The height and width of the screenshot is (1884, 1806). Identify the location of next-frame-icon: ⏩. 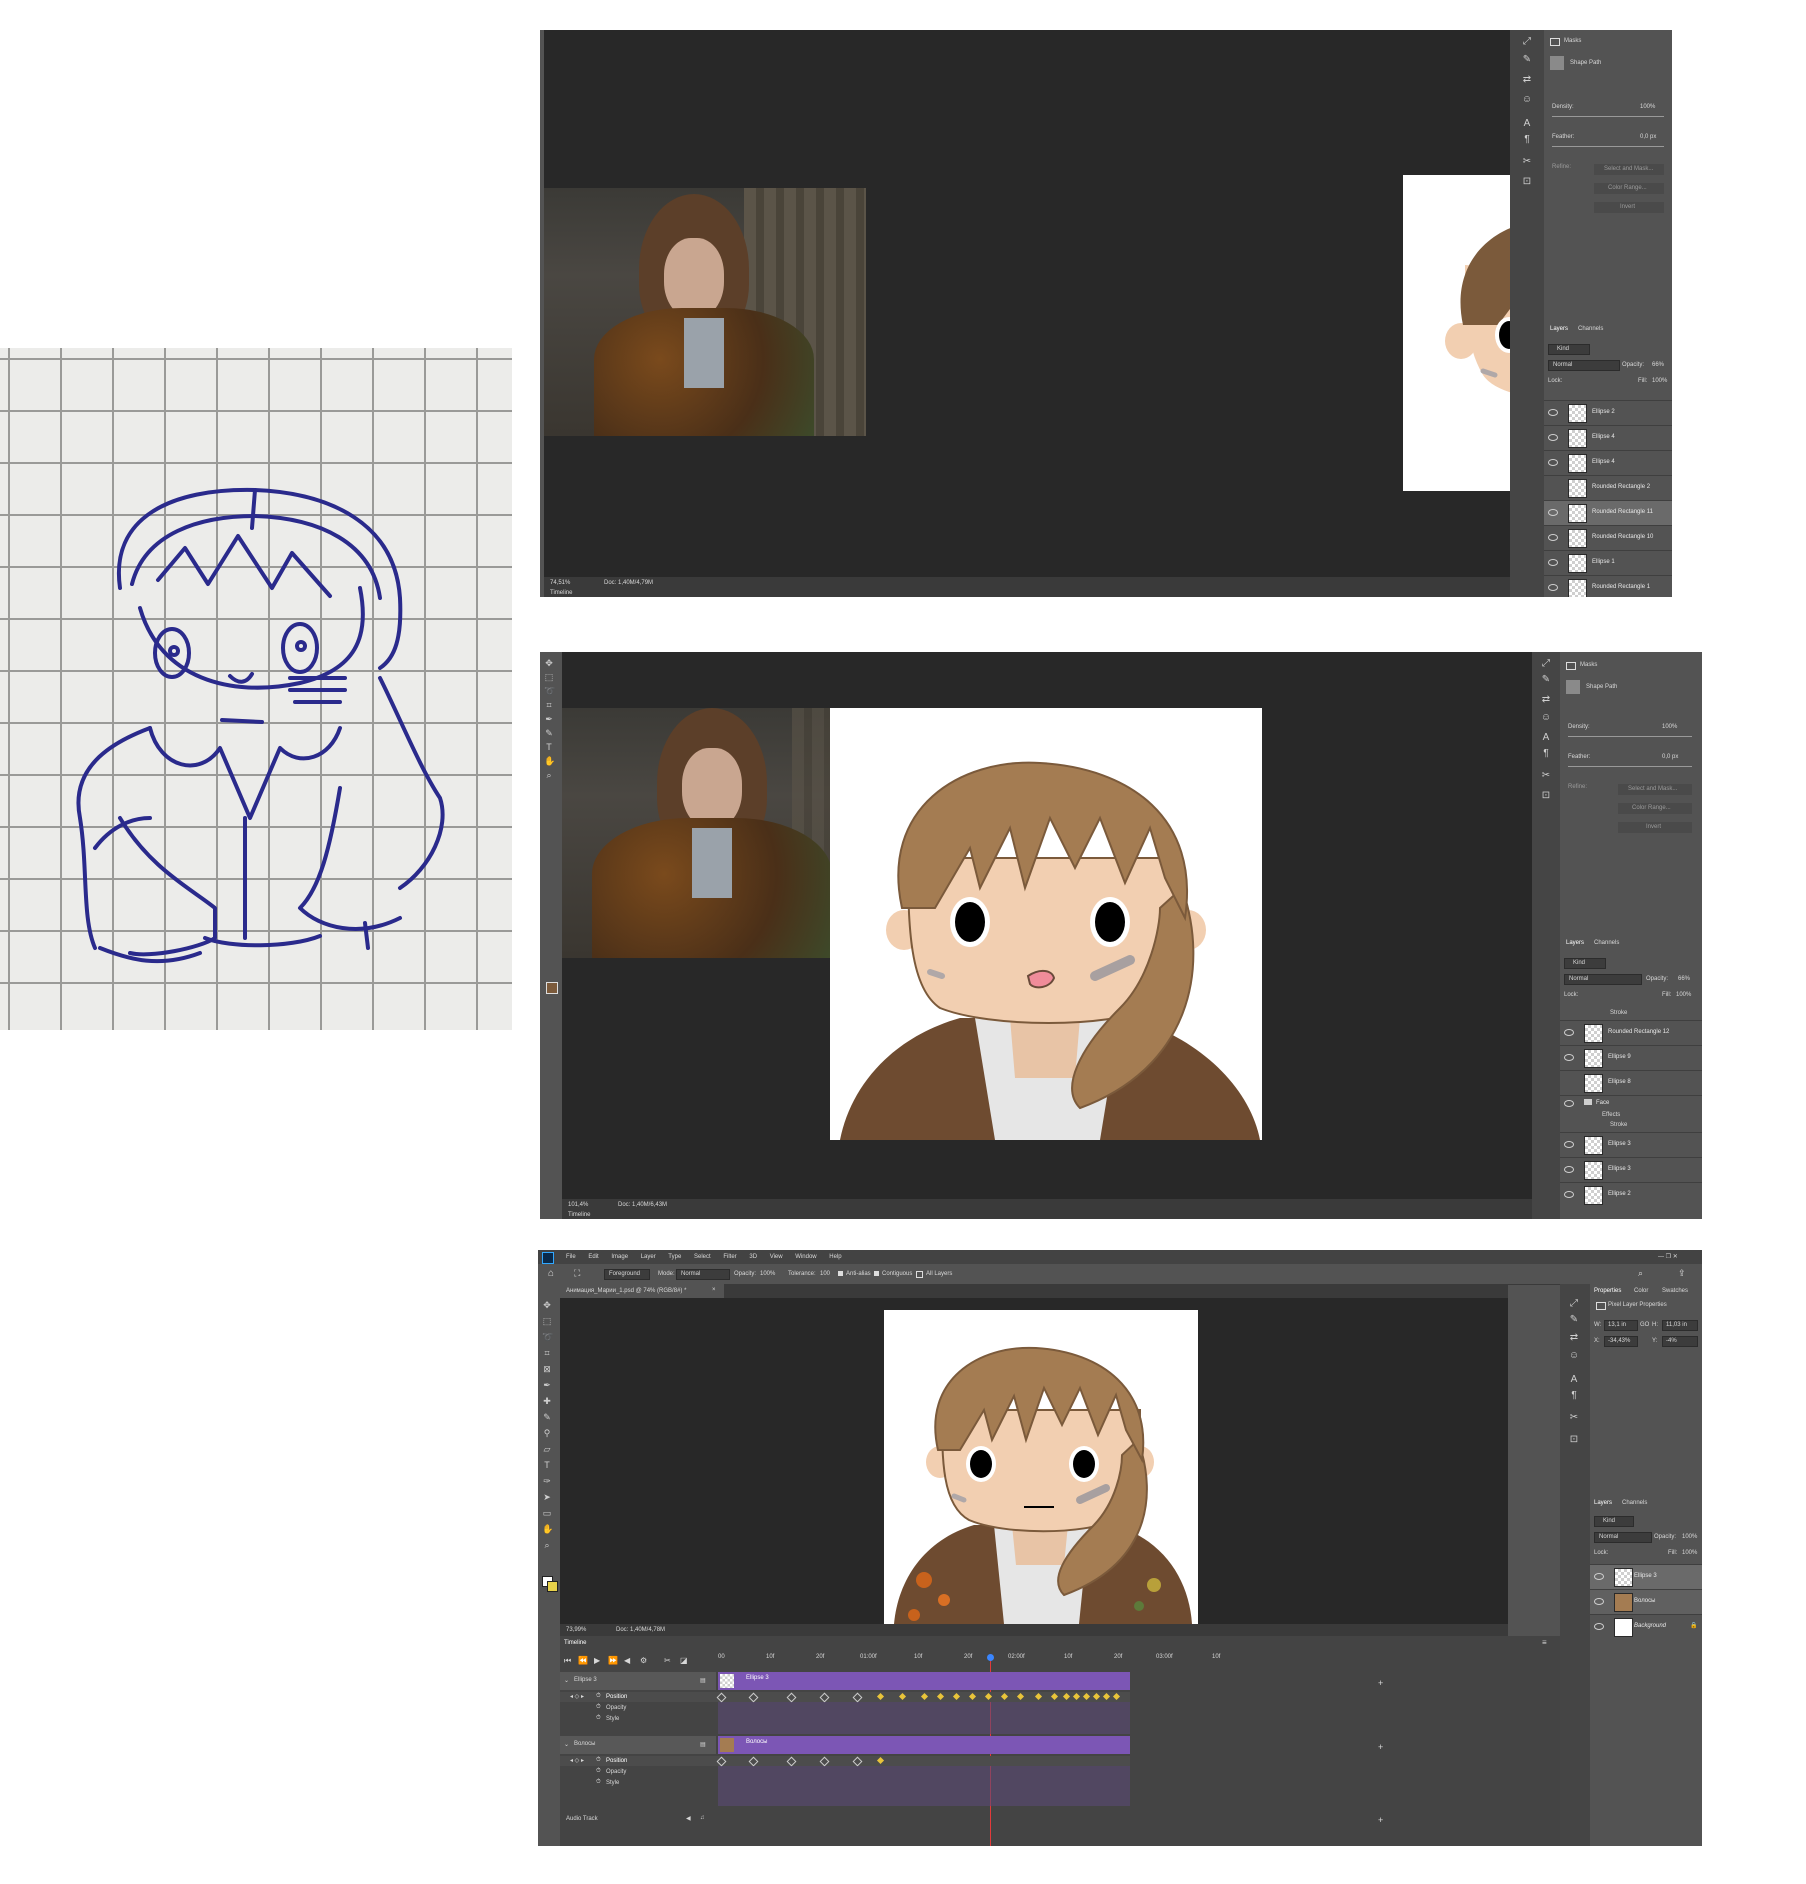
(613, 1660).